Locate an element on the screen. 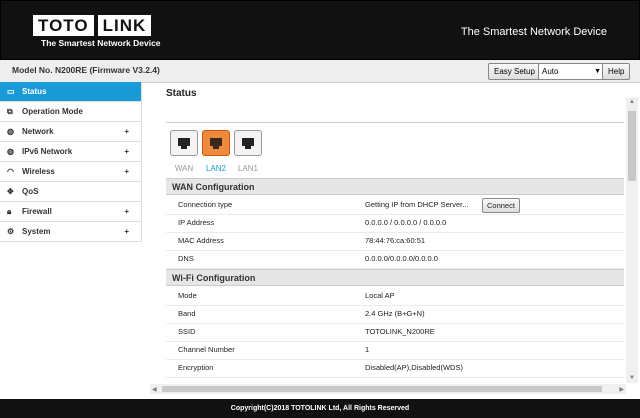 This screenshot has width=640, height=418. table-row: Channel Number 1 is located at coordinates (395, 350).